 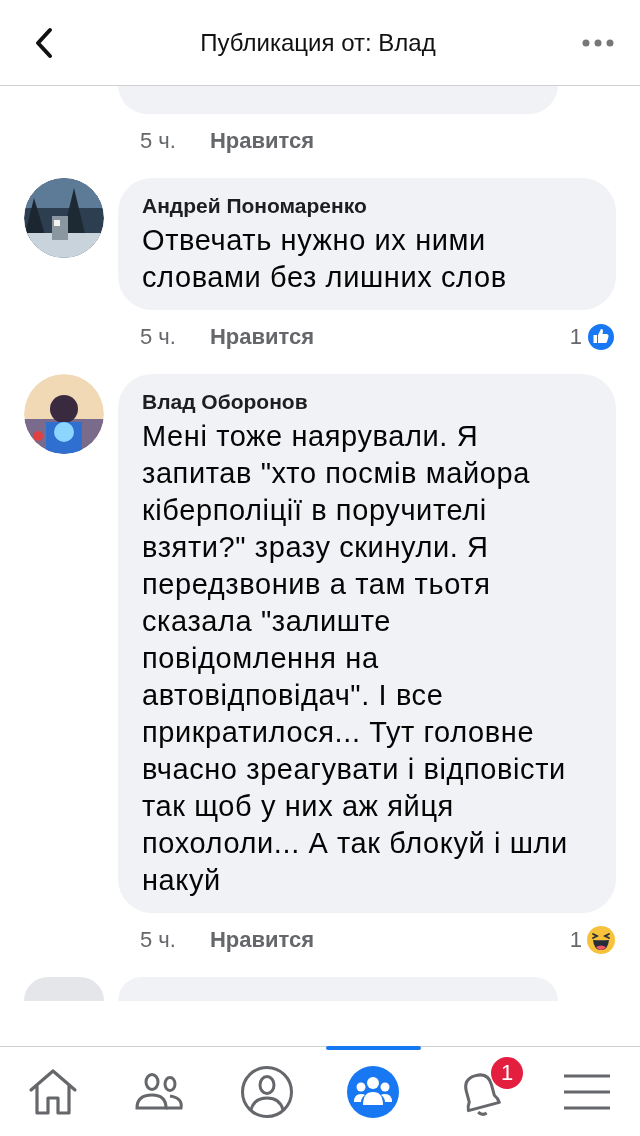 What do you see at coordinates (507, 1072) in the screenshot?
I see `notification-badge: 1` at bounding box center [507, 1072].